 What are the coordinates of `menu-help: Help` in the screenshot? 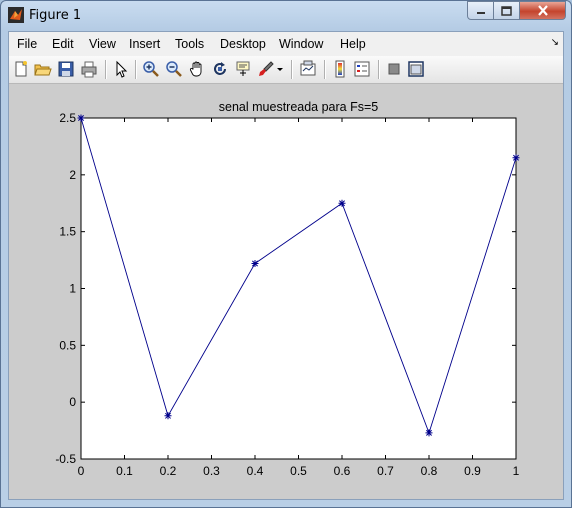 It's located at (353, 44).